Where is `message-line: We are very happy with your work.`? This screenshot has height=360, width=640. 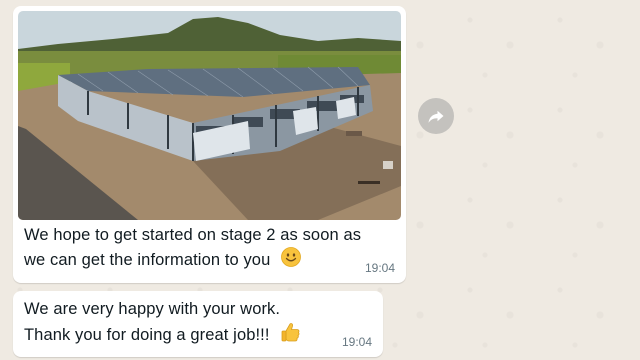 message-line: We are very happy with your work. is located at coordinates (152, 309).